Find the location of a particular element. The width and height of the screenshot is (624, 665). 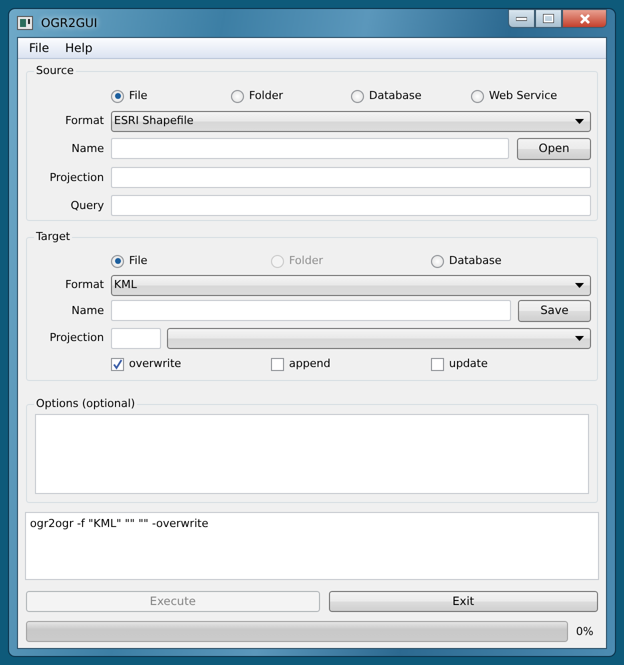

projection-dropdown is located at coordinates (379, 338).